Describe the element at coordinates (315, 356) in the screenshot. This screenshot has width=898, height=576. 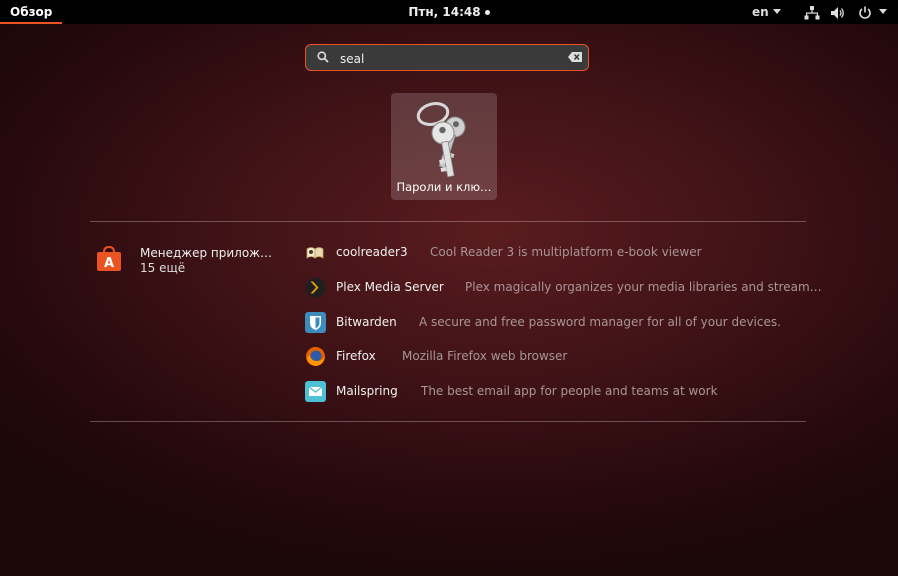
I see `firefox-icon` at that location.